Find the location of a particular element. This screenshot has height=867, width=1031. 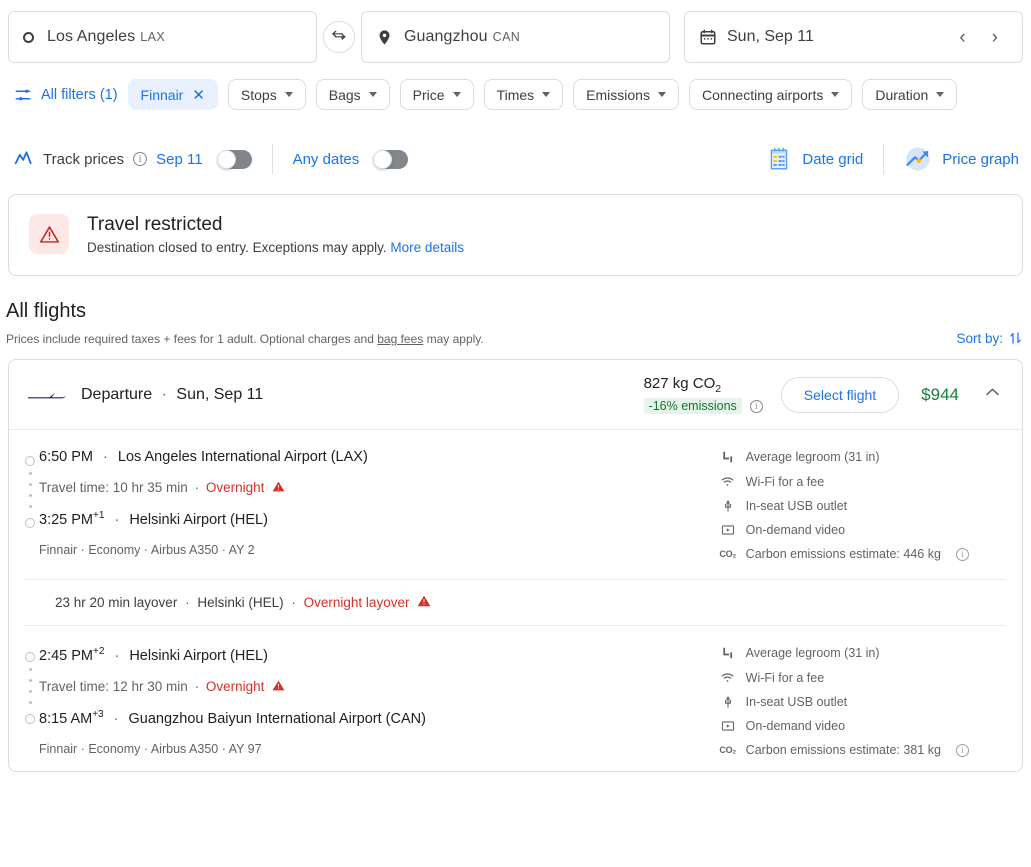

filter-chip-label: Connecting airports is located at coordinates (762, 94).